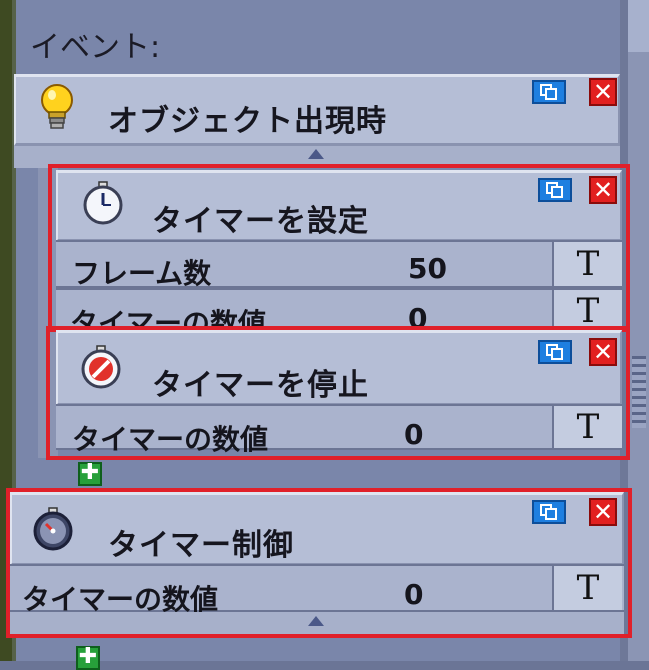  I want to click on copy-icon, so click(548, 92).